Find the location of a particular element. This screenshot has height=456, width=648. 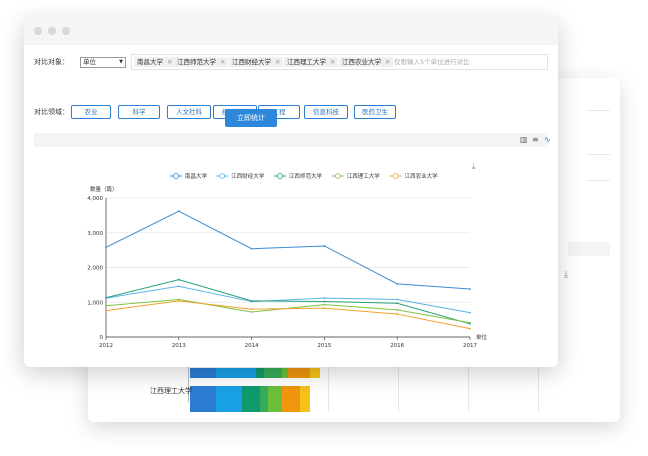

legend-item: 江西师范大学 is located at coordinates (298, 176).